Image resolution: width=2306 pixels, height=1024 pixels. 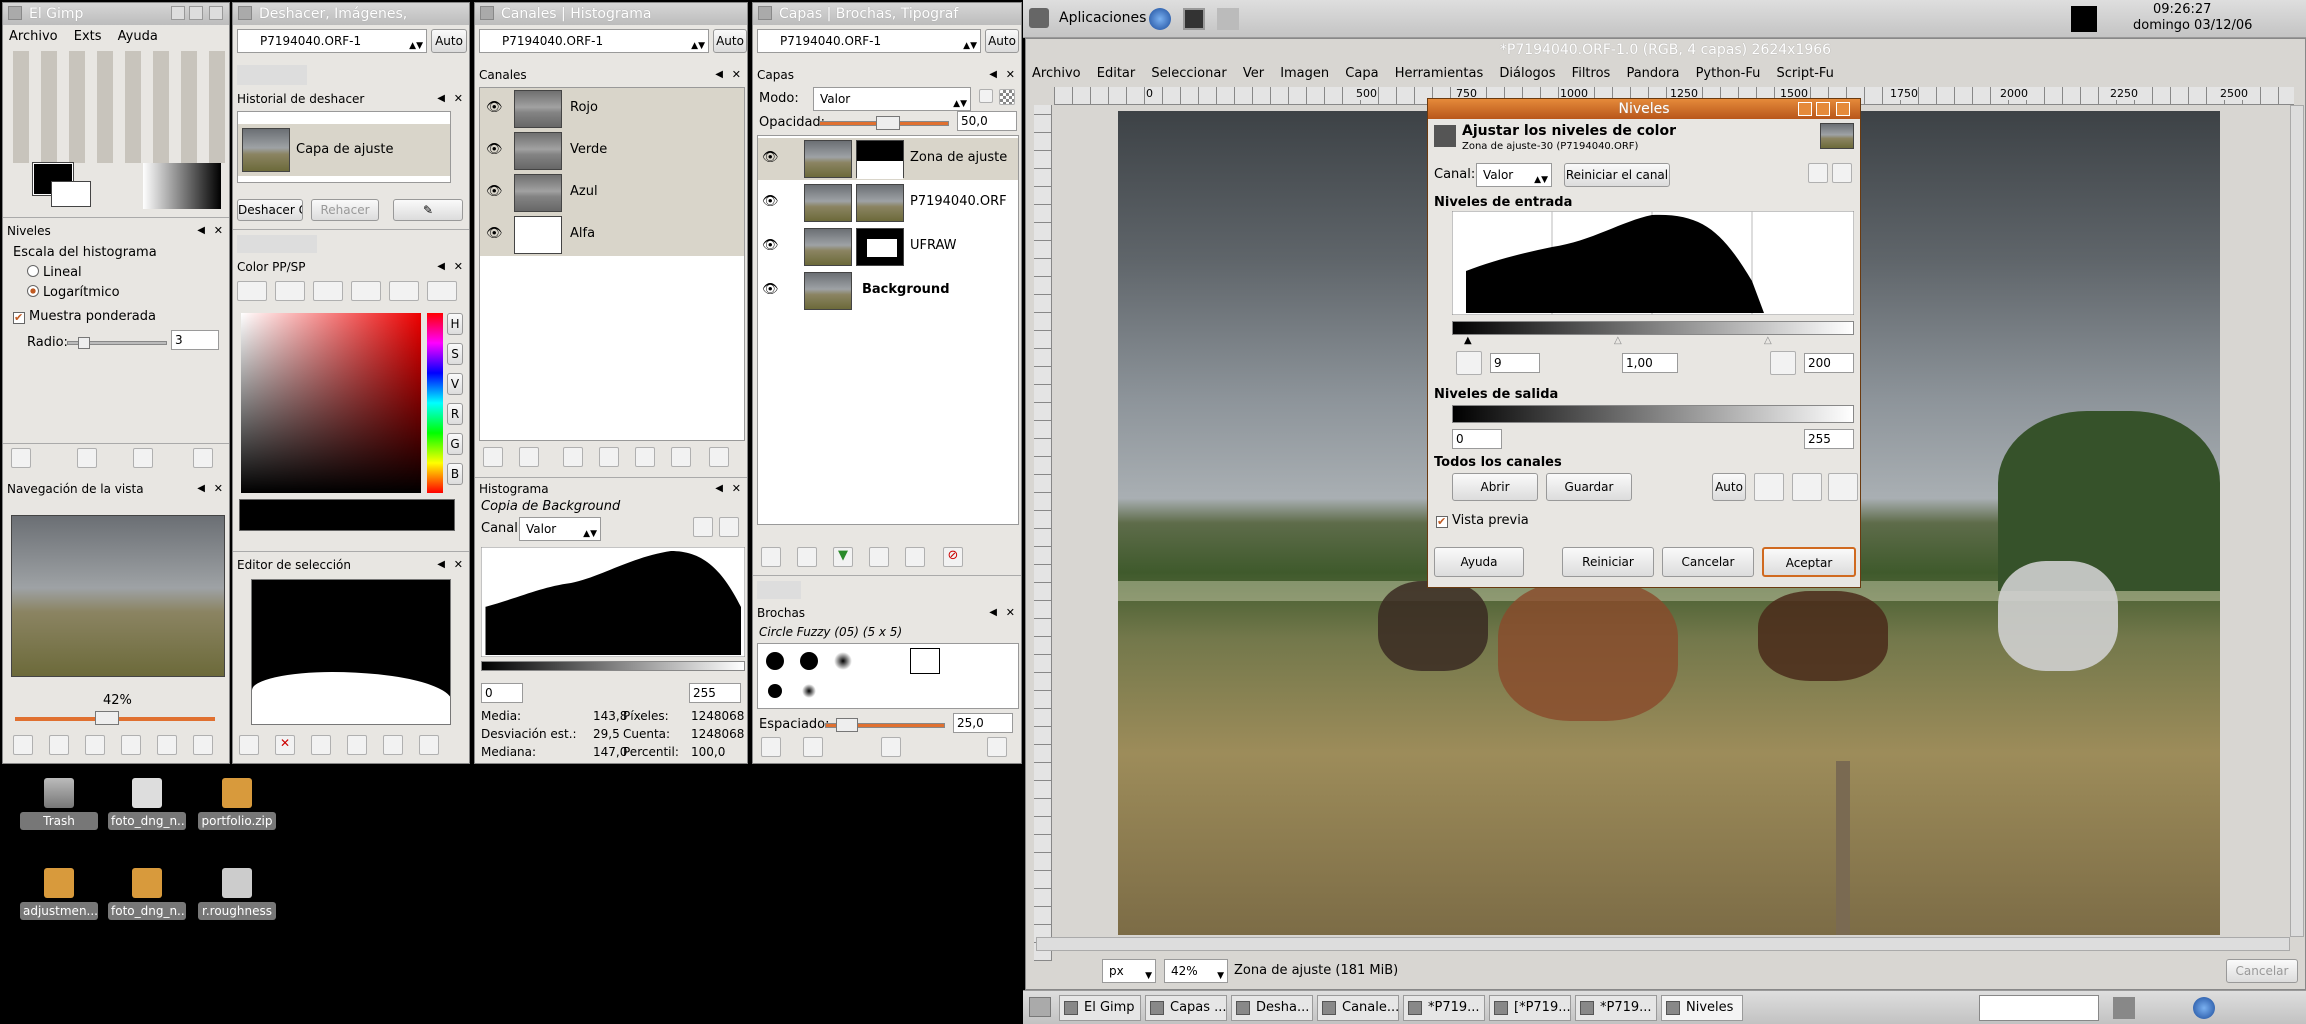 What do you see at coordinates (1228, 19) in the screenshot?
I see `gimp-launcher-icon` at bounding box center [1228, 19].